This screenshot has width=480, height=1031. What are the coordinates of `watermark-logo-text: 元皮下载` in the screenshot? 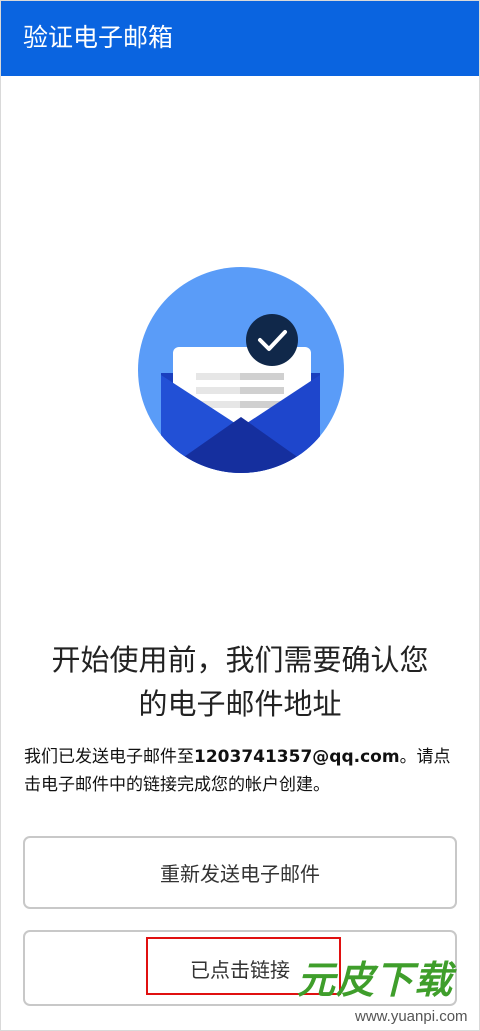 It's located at (375, 980).